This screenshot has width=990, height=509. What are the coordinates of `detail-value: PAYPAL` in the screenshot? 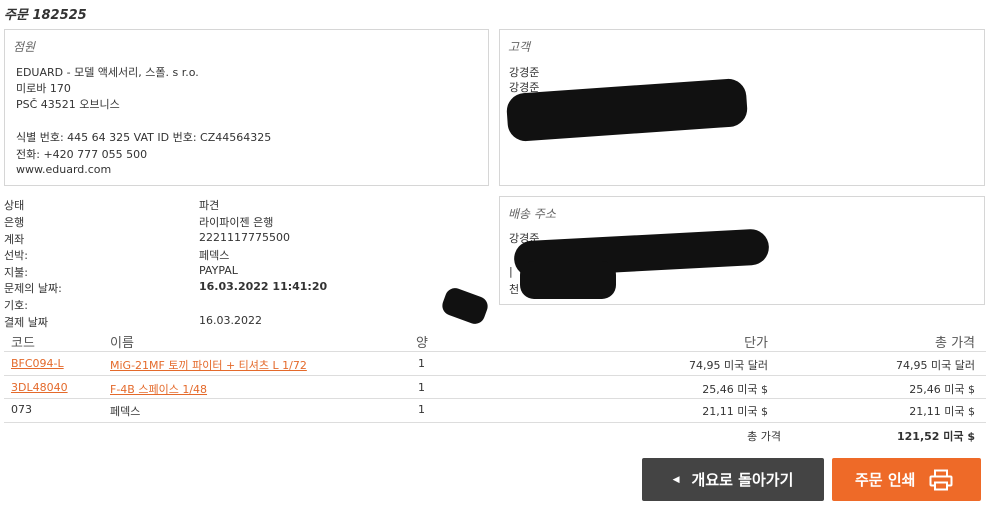 It's located at (218, 270).